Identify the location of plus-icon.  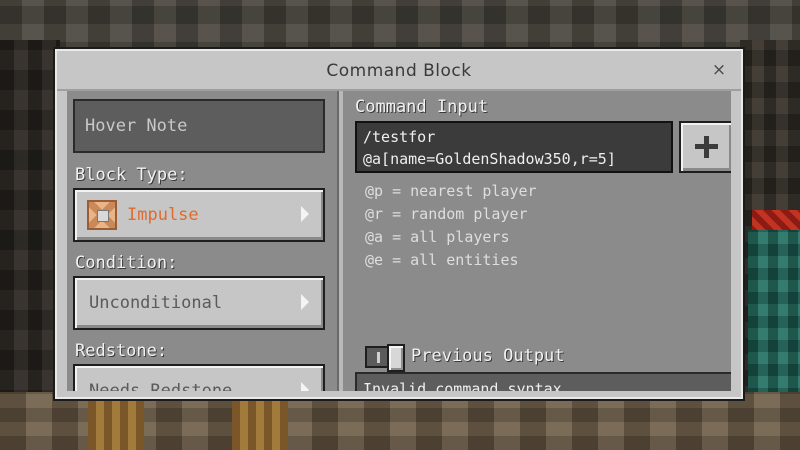
(706, 146).